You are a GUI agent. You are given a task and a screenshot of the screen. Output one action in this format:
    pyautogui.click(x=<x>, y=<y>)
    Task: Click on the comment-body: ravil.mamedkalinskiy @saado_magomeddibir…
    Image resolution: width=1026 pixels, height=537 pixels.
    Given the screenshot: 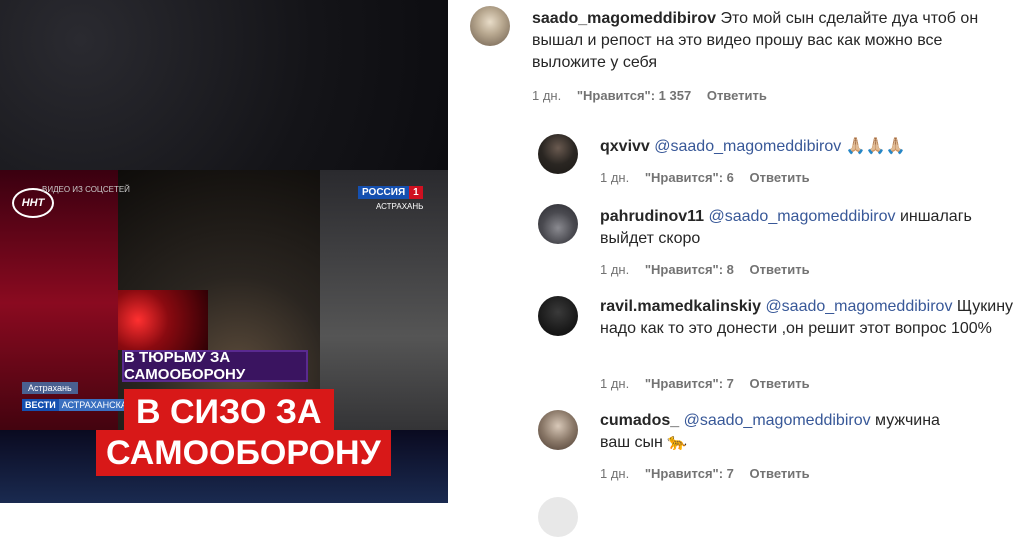 What is the action you would take?
    pyautogui.click(x=810, y=318)
    